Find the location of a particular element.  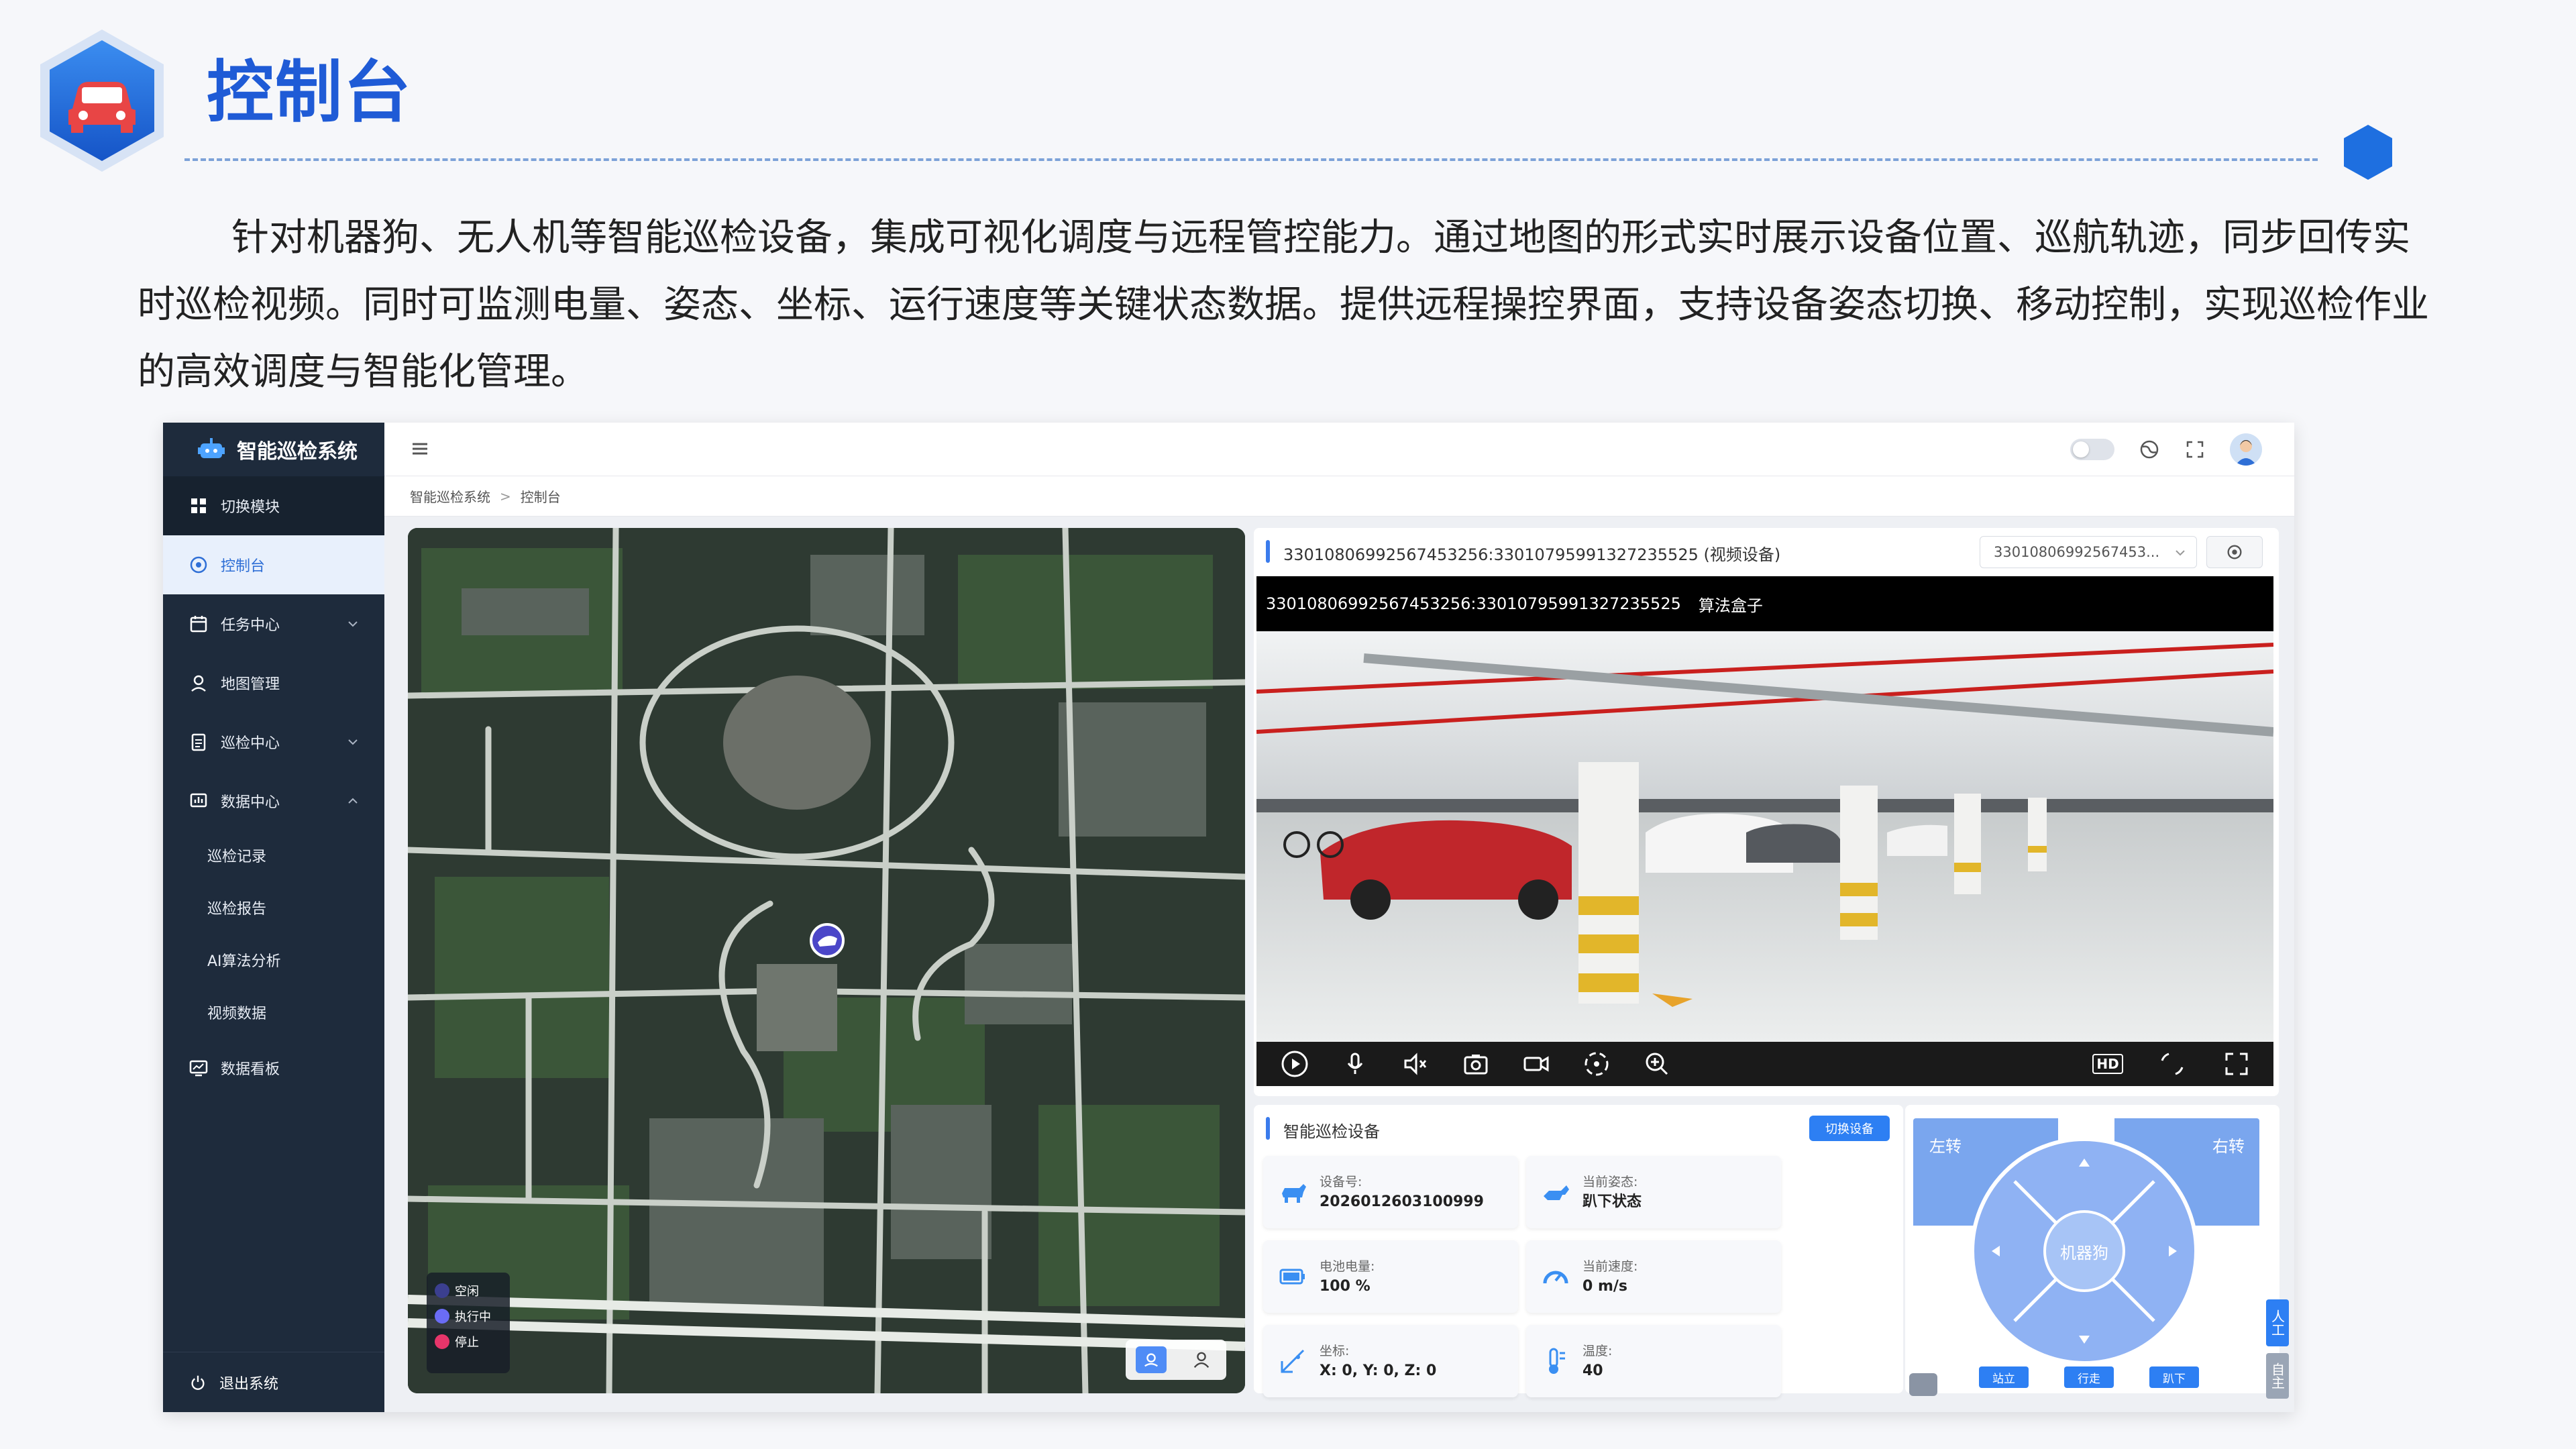

walk-button: 行走 is located at coordinates (2089, 1377).